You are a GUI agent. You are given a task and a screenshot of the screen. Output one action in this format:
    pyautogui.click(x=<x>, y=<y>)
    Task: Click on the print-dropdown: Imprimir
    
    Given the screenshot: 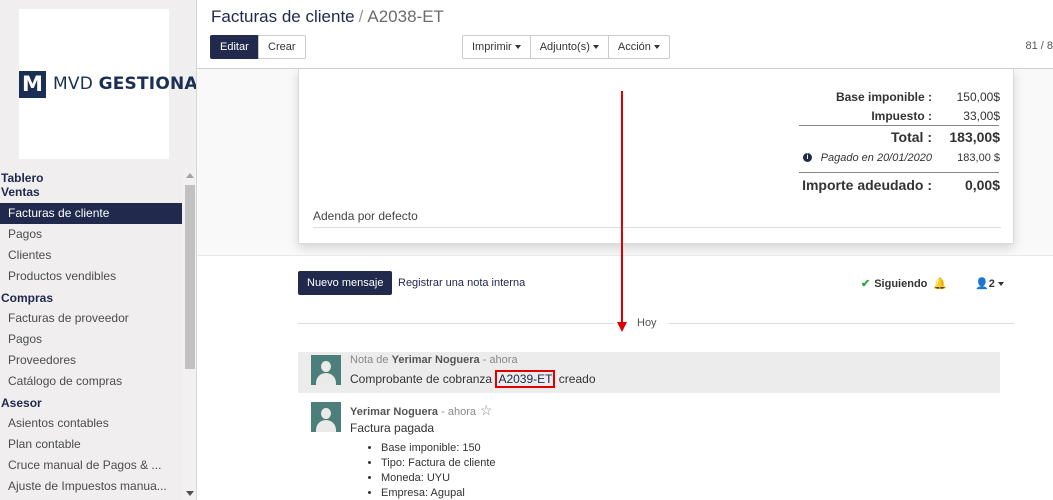 What is the action you would take?
    pyautogui.click(x=497, y=47)
    